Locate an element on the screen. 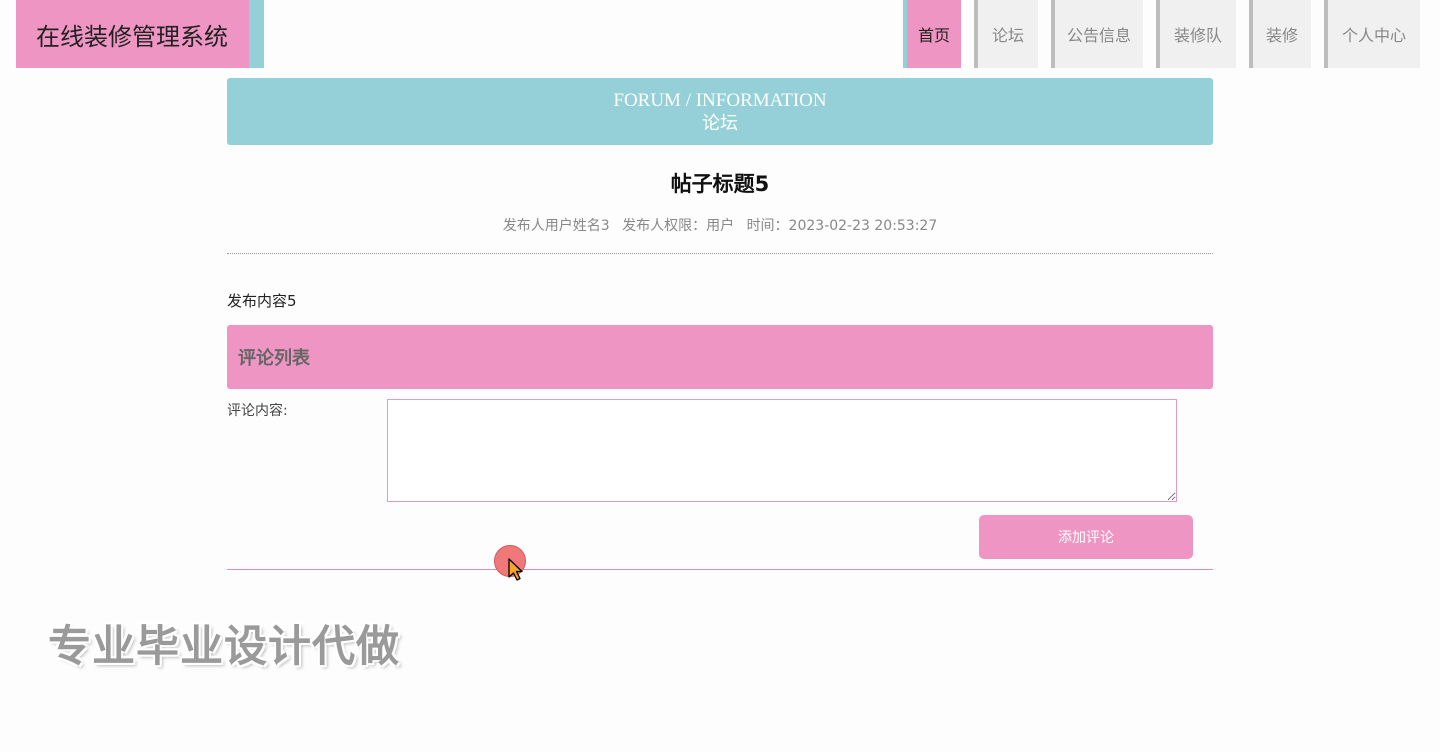 Image resolution: width=1440 pixels, height=752 pixels. top-nav: 首页 论坛 公告信息 装修队 装修 个人中心 is located at coordinates (1155, 34).